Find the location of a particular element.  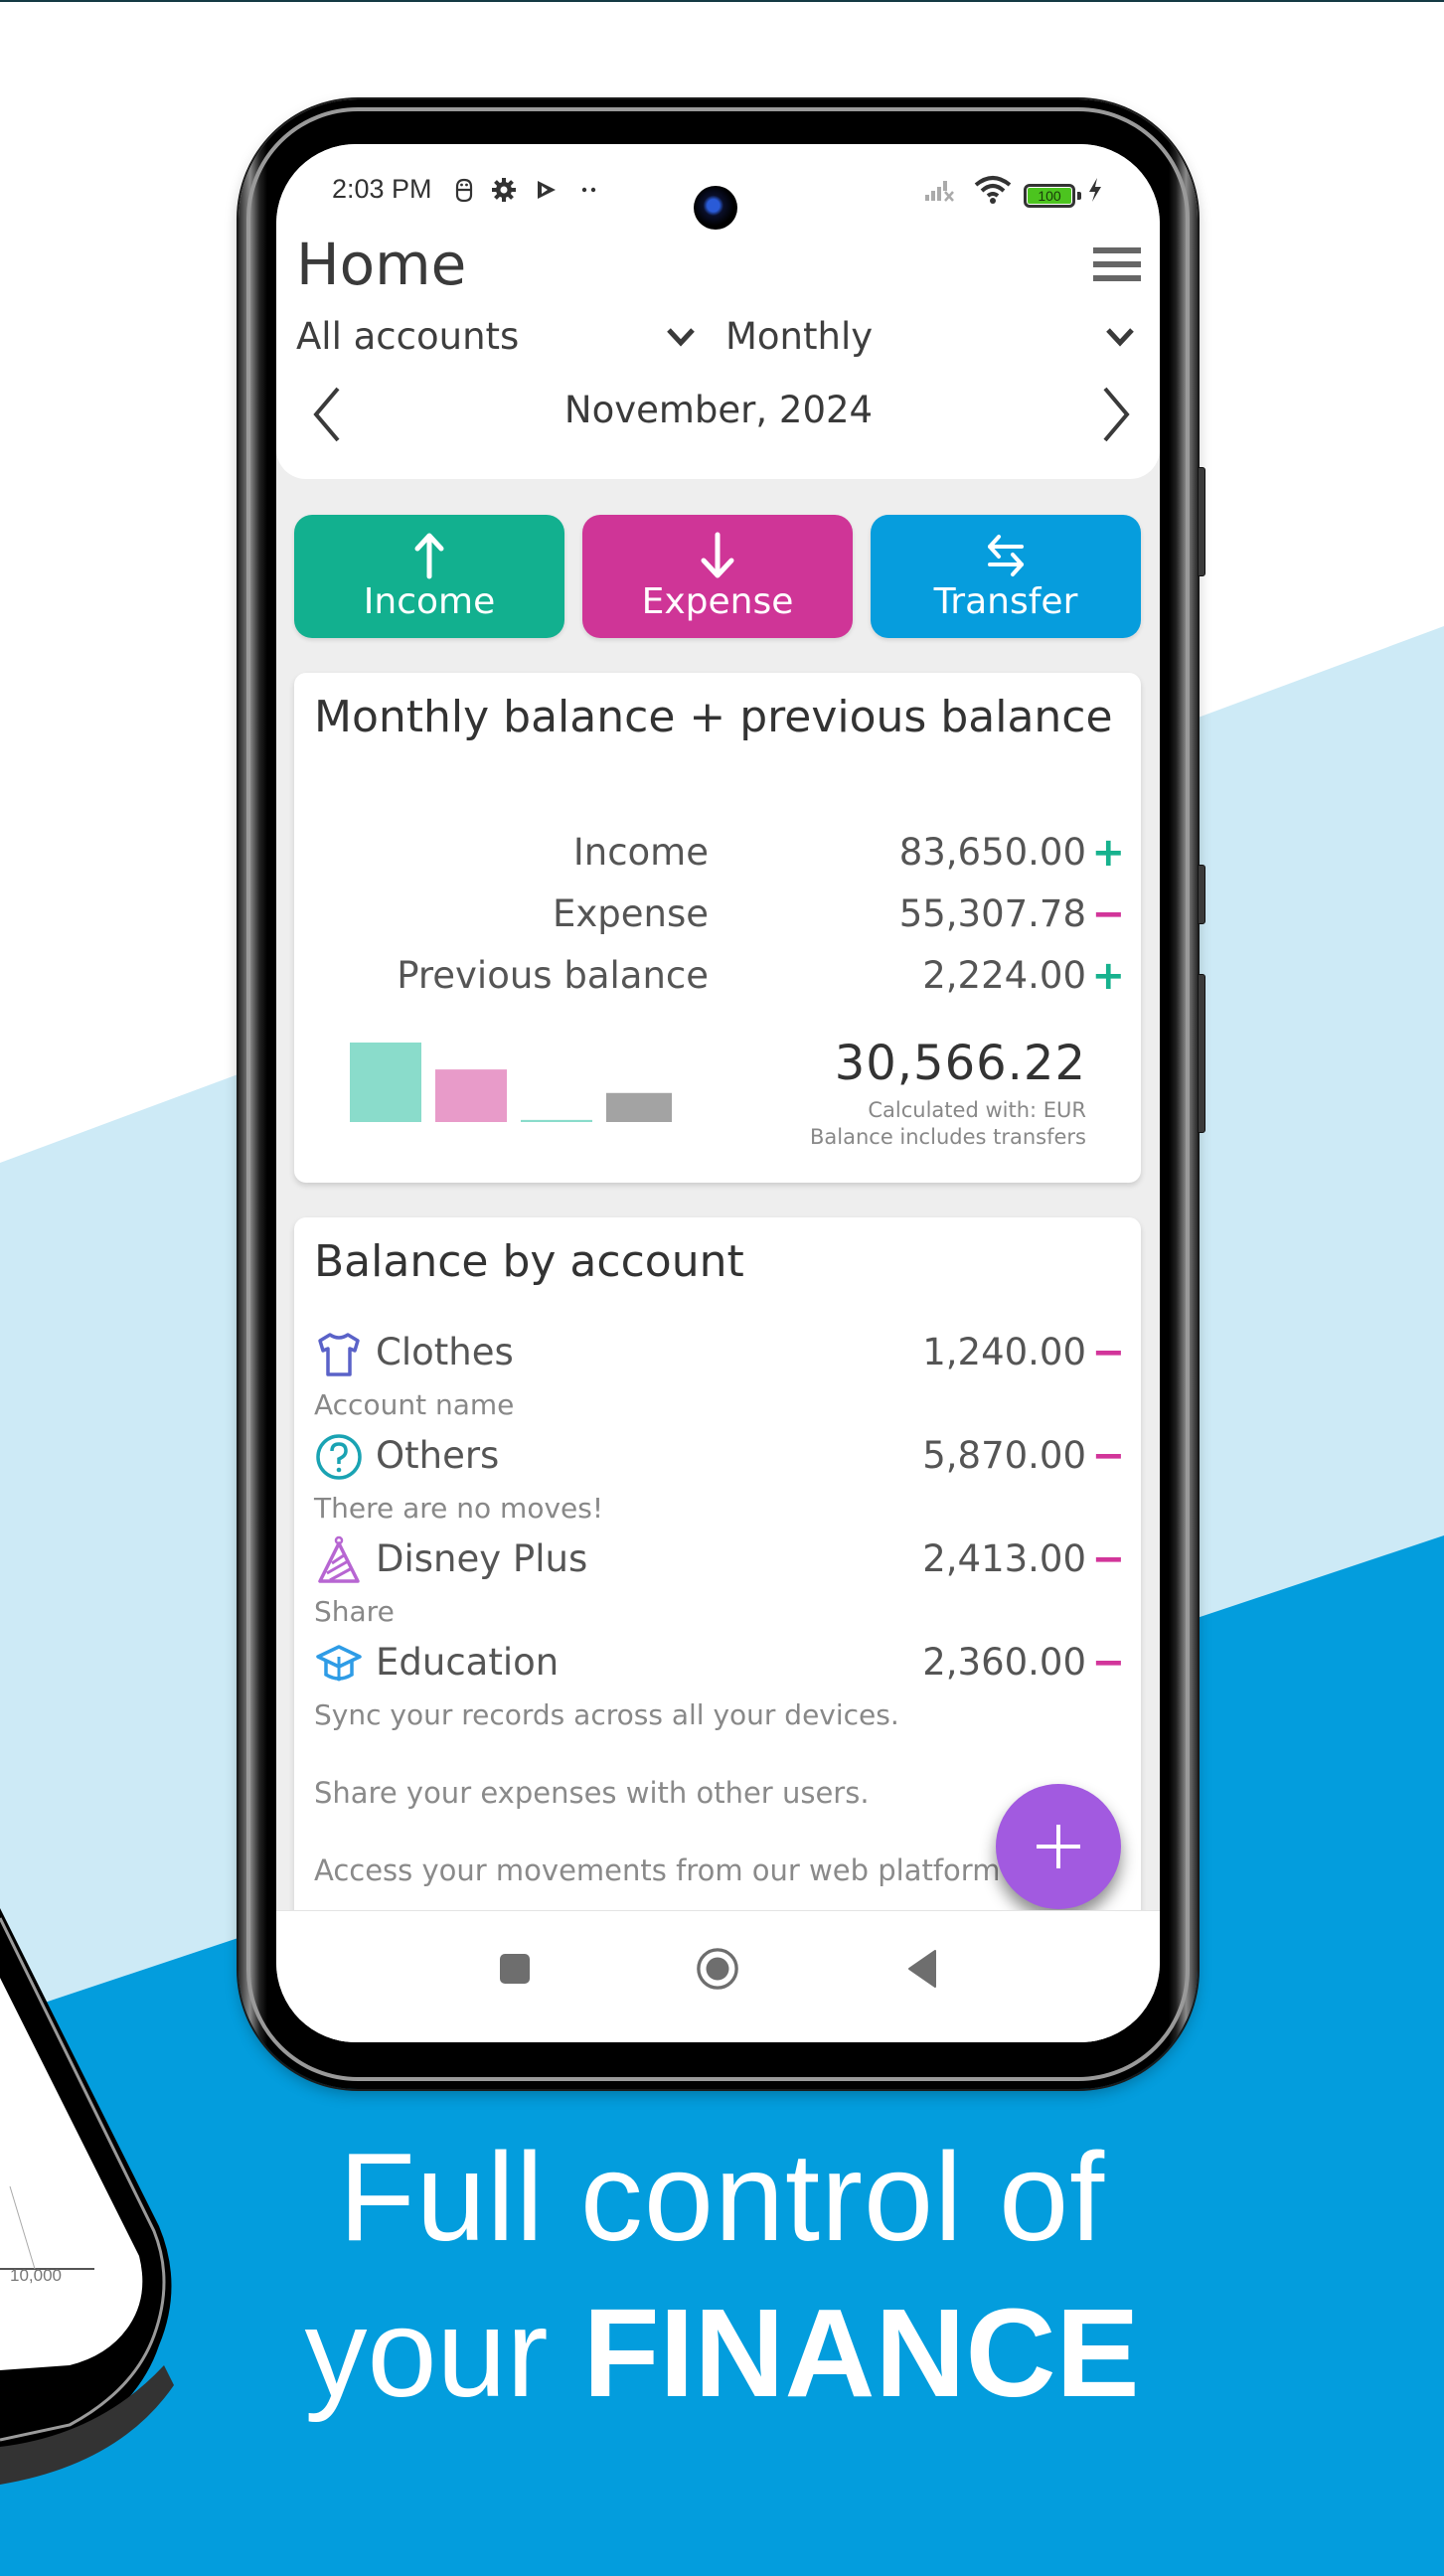

play-store-icon is located at coordinates (547, 190).